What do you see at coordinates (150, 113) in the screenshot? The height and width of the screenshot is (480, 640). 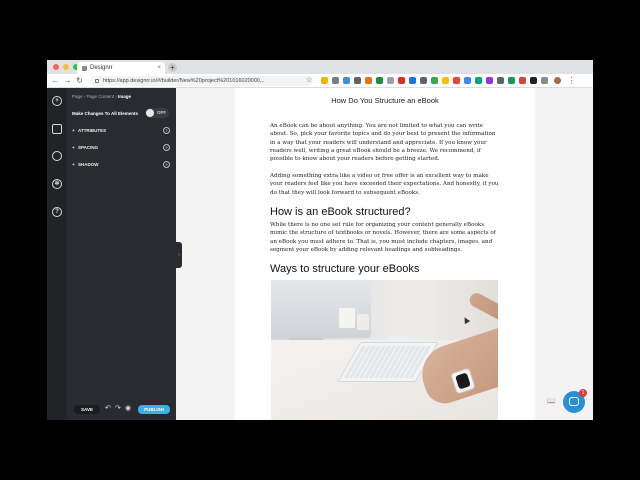 I see `toggle-knob` at bounding box center [150, 113].